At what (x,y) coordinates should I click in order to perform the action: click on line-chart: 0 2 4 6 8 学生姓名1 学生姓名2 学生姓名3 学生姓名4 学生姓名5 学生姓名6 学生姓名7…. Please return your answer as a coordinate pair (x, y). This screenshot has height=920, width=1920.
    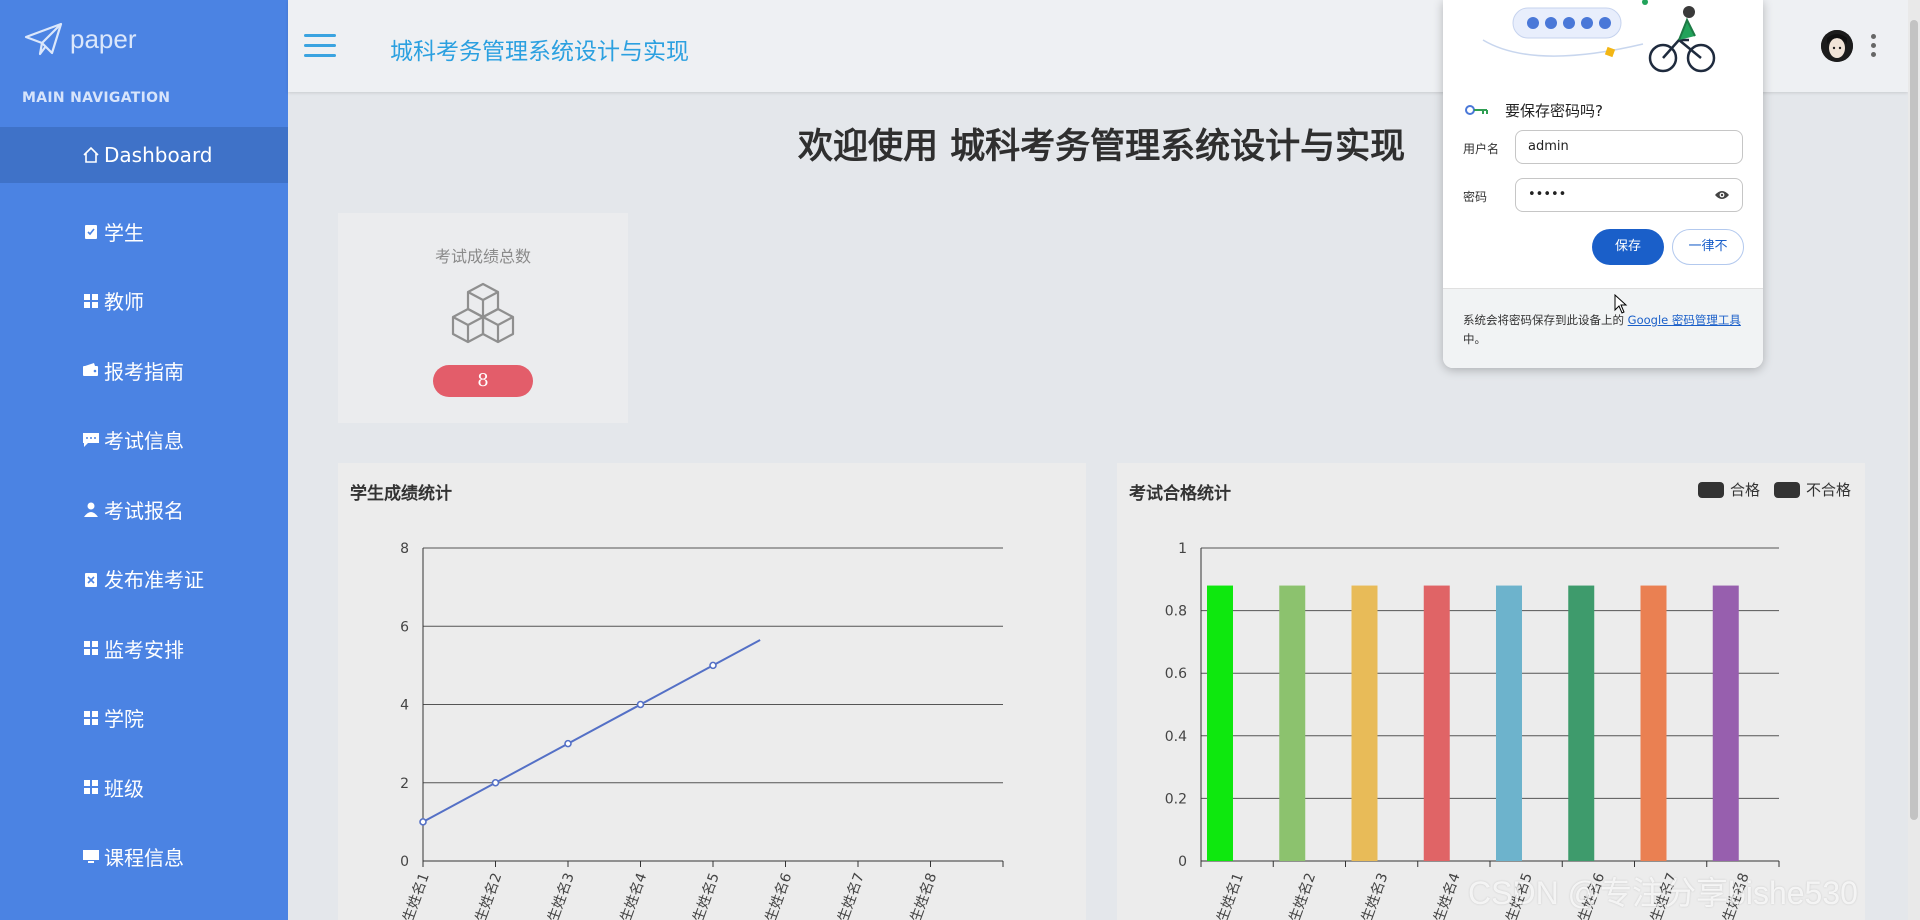
    Looking at the image, I should click on (700, 730).